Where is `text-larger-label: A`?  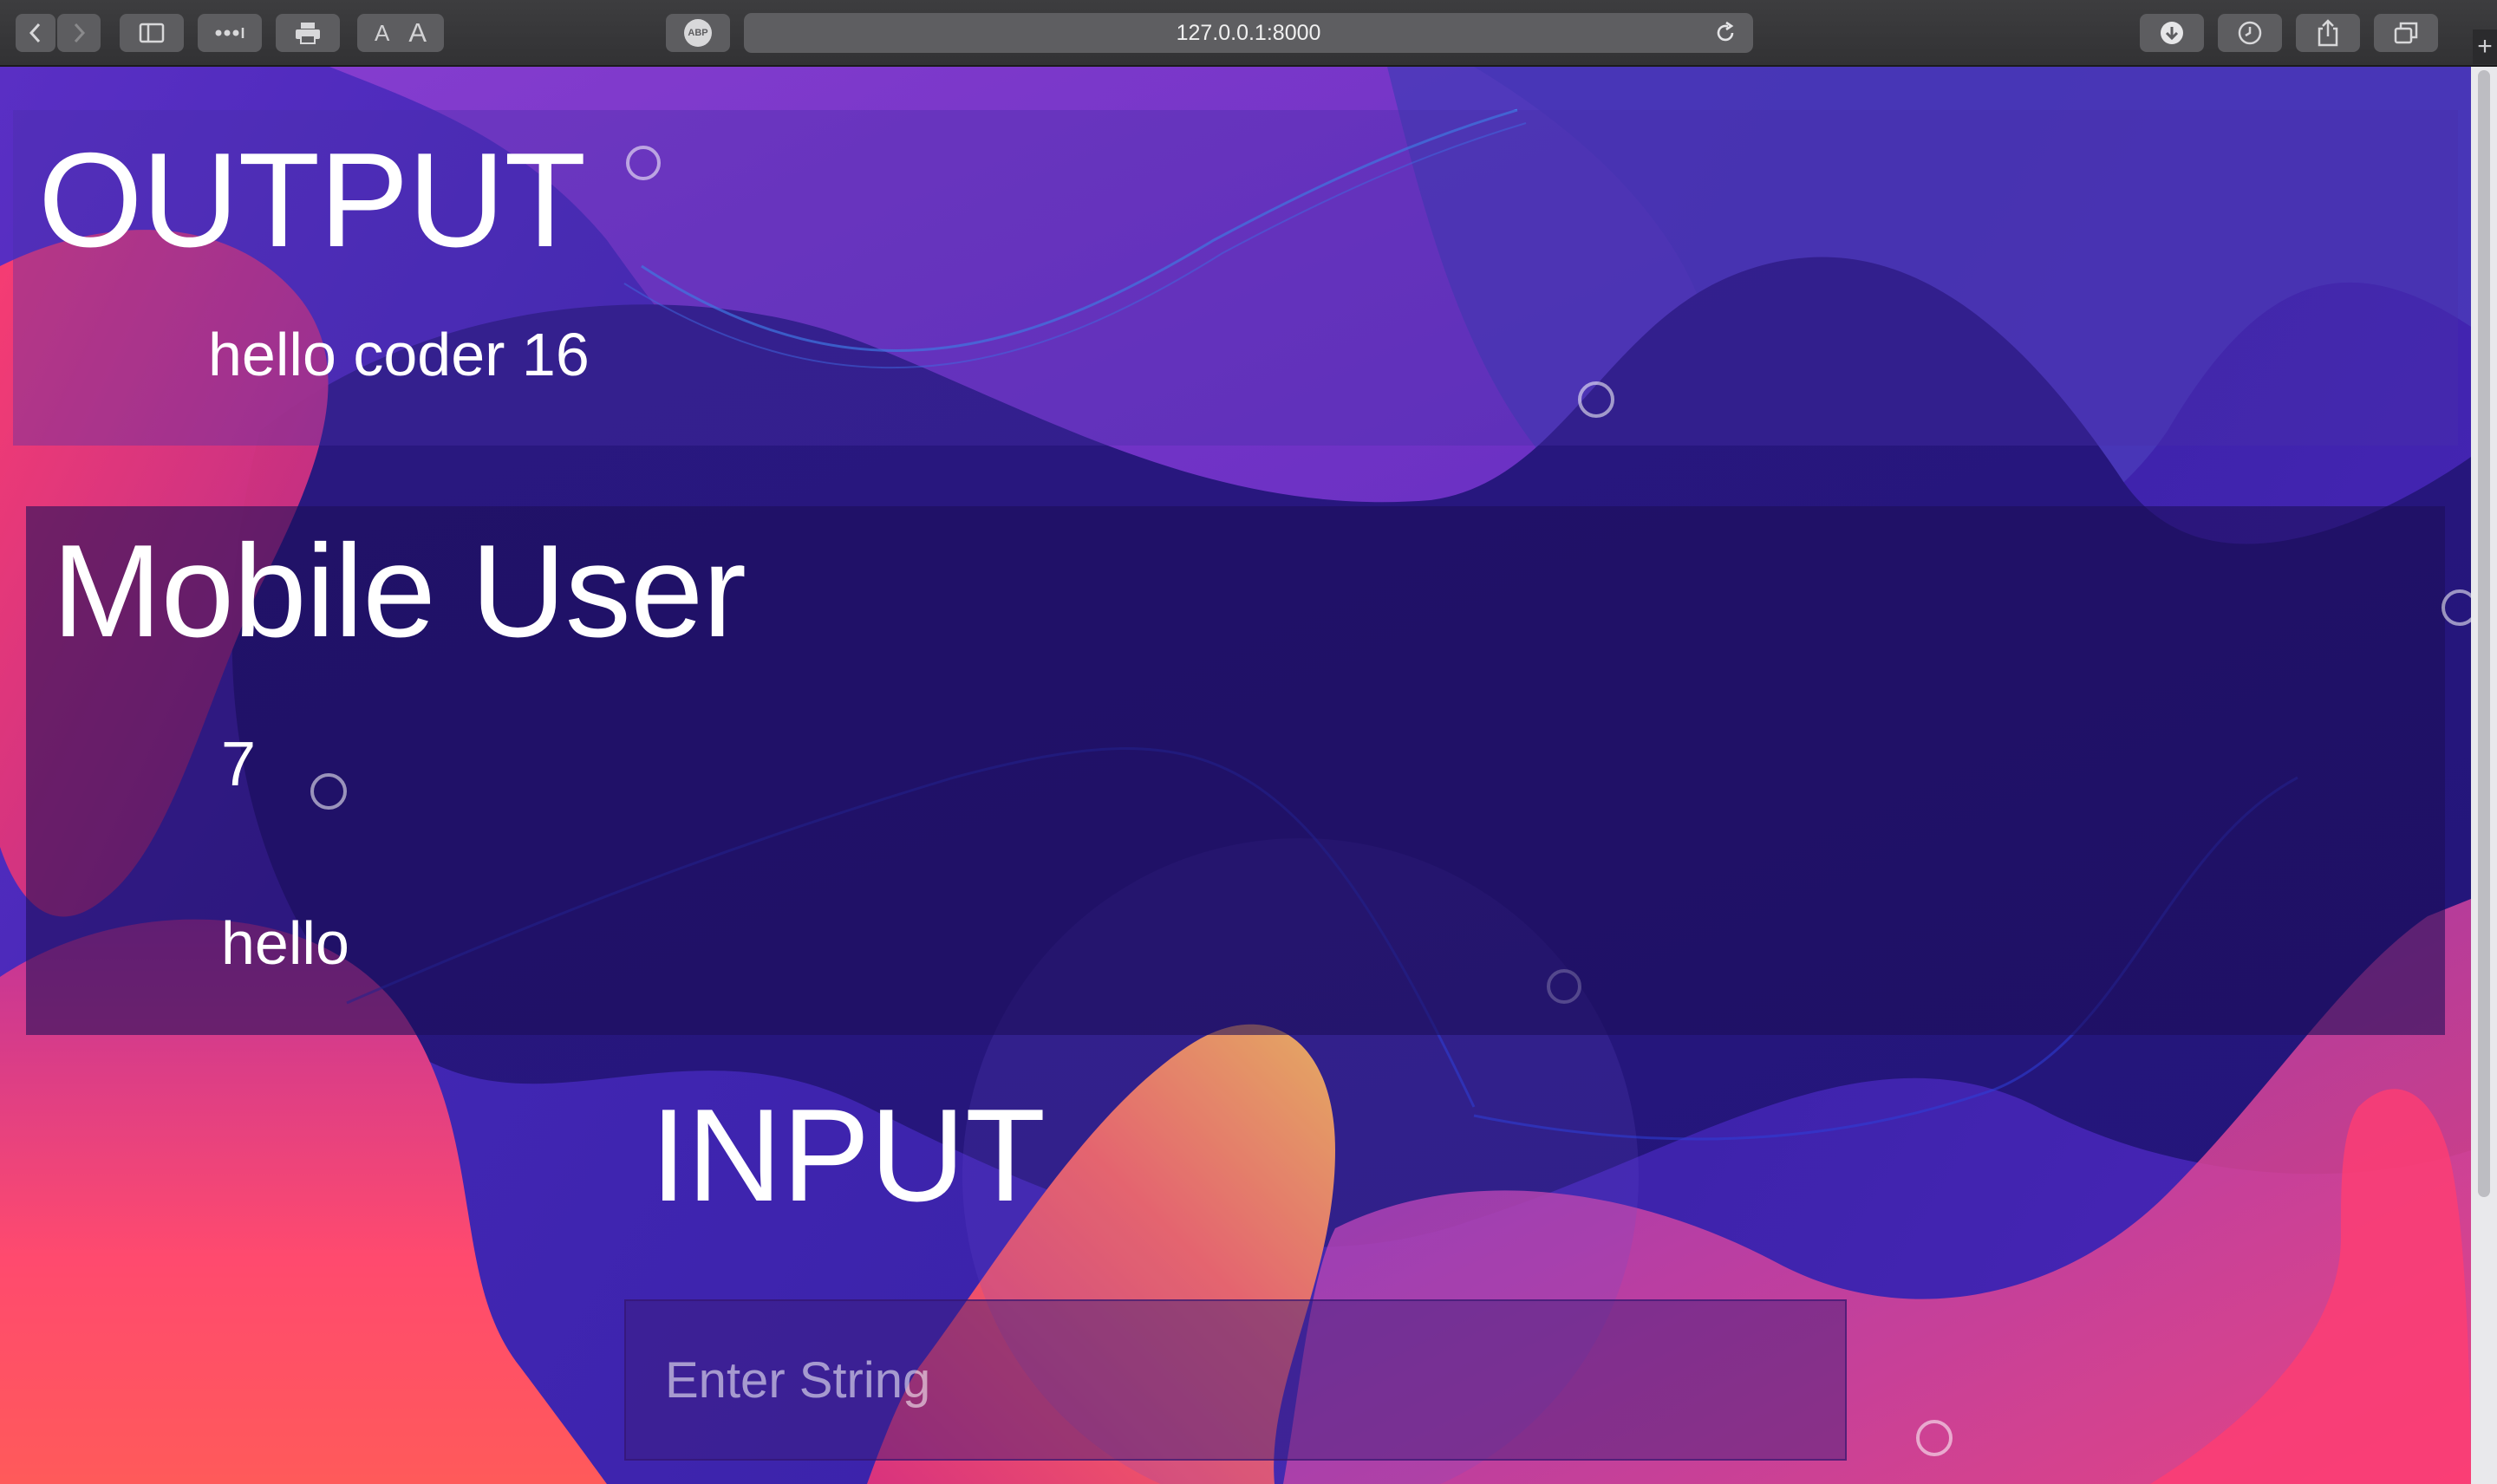 text-larger-label: A is located at coordinates (417, 33).